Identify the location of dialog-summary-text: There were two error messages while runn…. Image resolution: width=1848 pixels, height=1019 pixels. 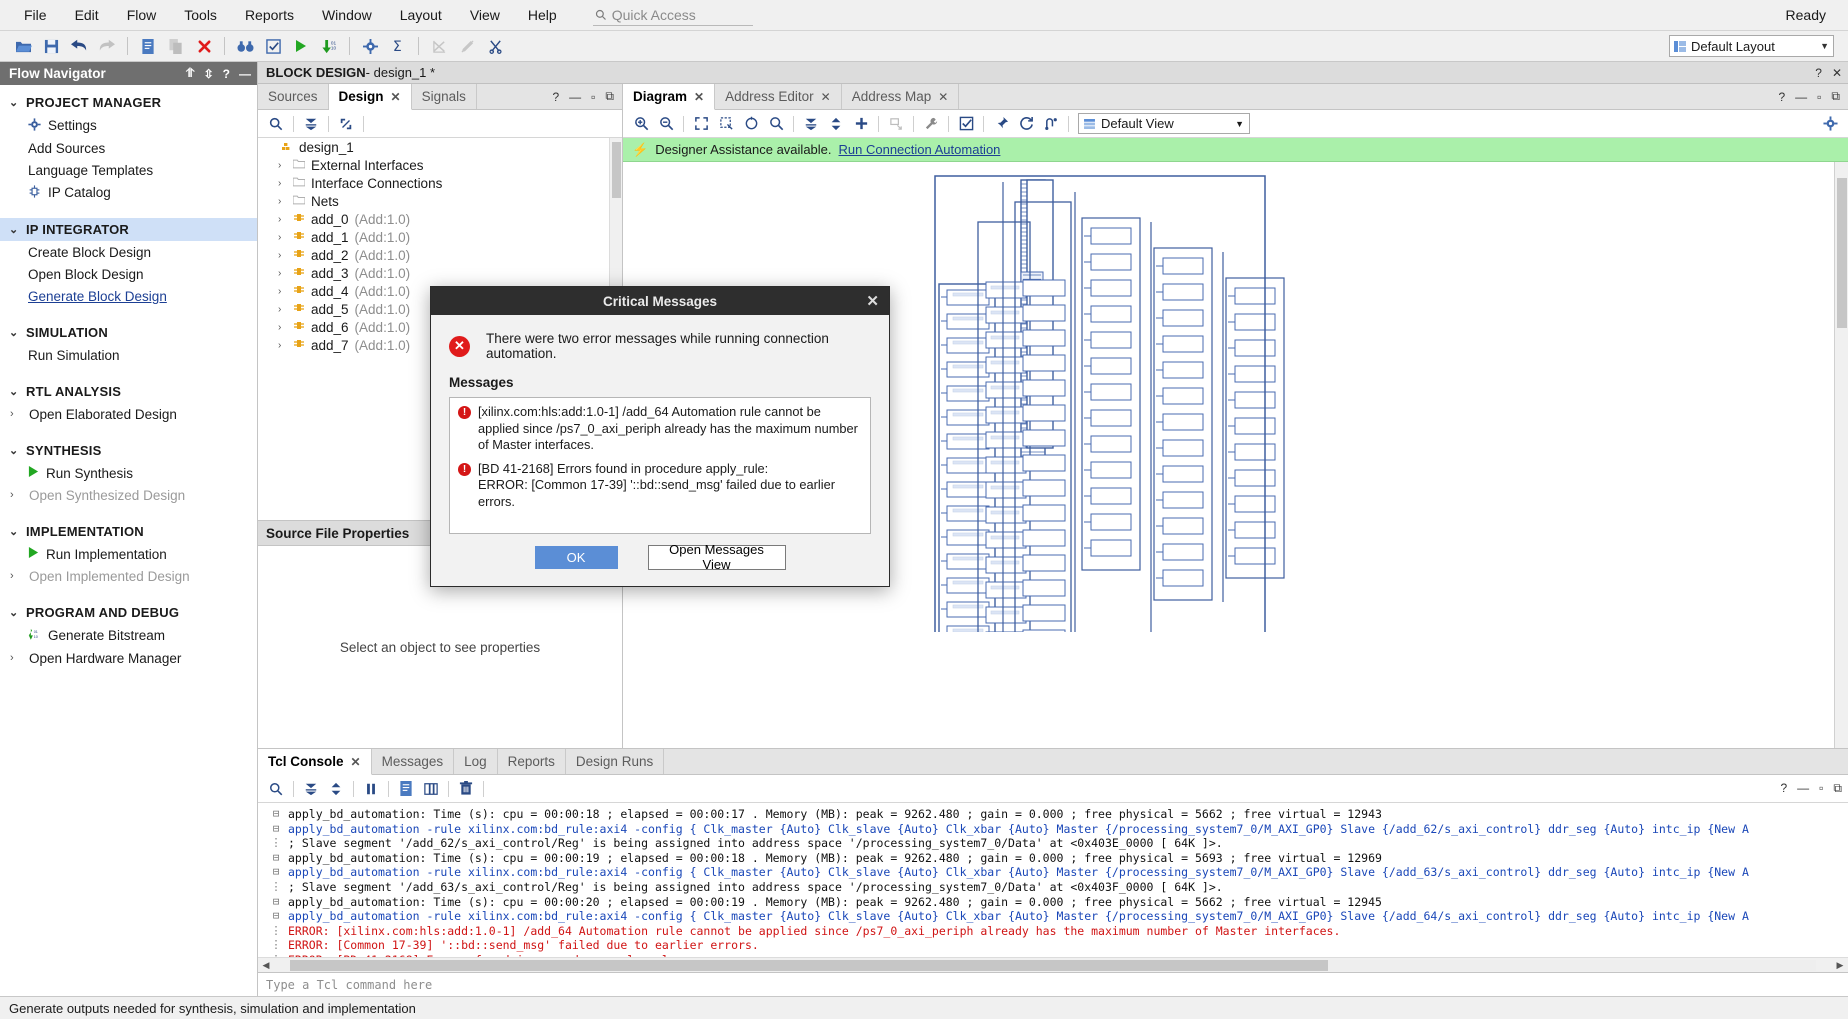
(657, 346).